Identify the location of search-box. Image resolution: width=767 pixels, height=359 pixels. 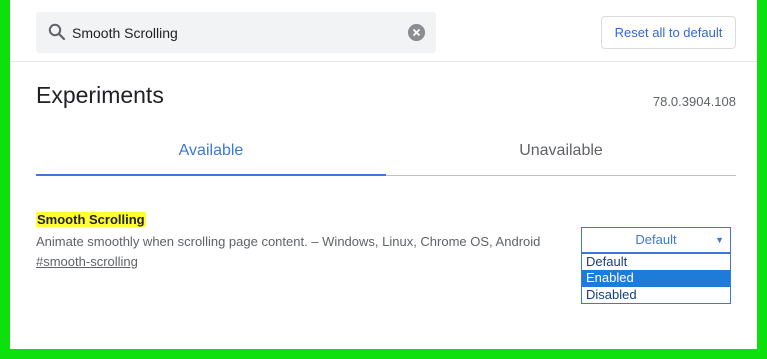
(236, 32).